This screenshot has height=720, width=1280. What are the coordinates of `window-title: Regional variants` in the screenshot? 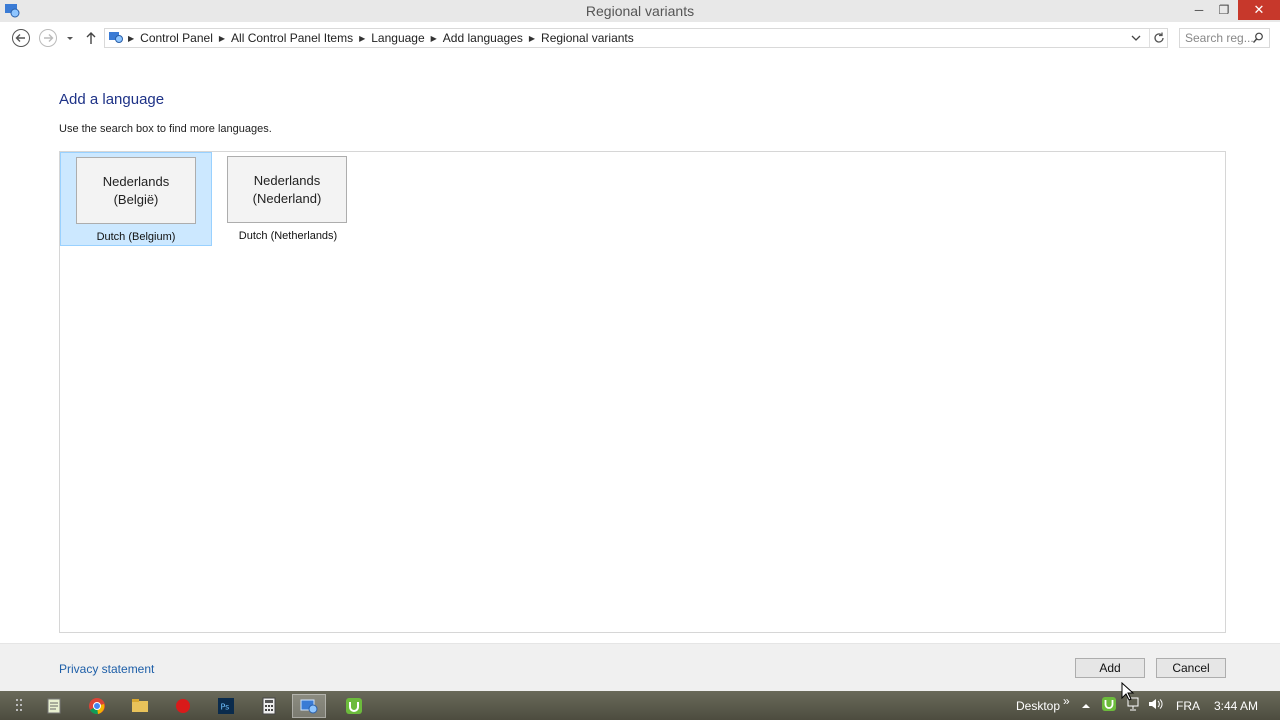 It's located at (640, 11).